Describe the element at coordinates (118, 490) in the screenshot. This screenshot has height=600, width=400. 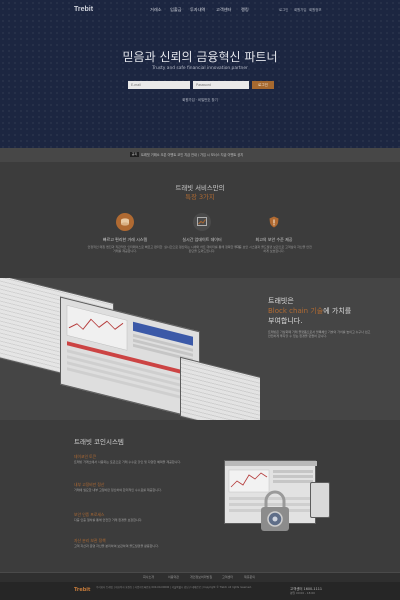
I see `coin-item-desc-2: 거래에 필요한 내부 고정비만 정산하여 합리적인 수수료를 제공합니다.` at that location.